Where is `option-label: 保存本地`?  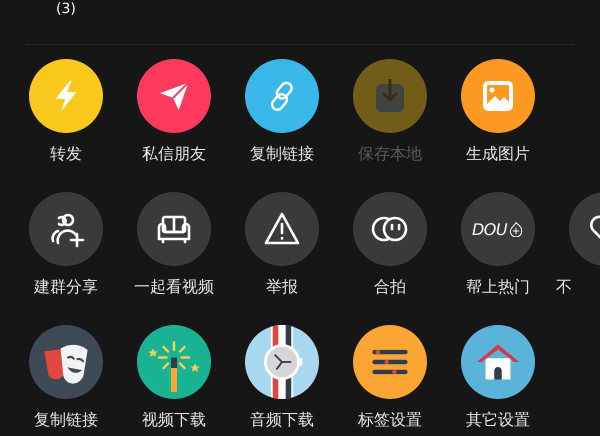
option-label: 保存本地 is located at coordinates (390, 154).